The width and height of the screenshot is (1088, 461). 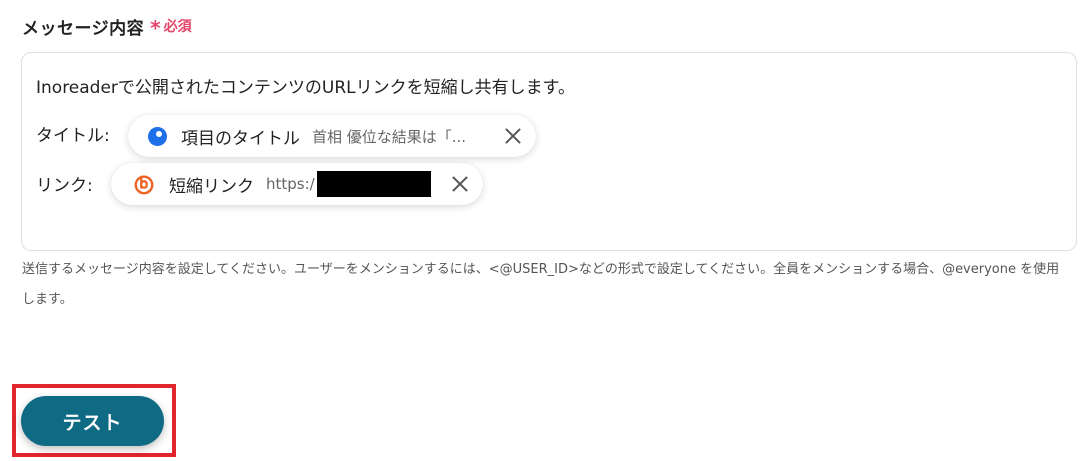 I want to click on link-variable-chip: 短縮リンク https:/, so click(x=297, y=184).